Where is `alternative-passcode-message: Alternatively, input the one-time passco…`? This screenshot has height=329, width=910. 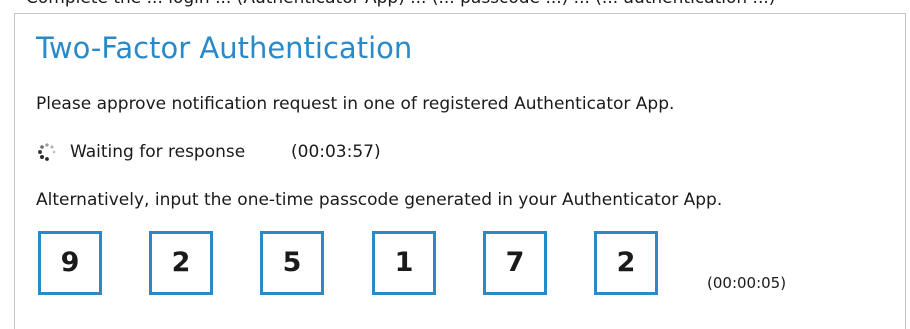 alternative-passcode-message: Alternatively, input the one-time passco… is located at coordinates (379, 200).